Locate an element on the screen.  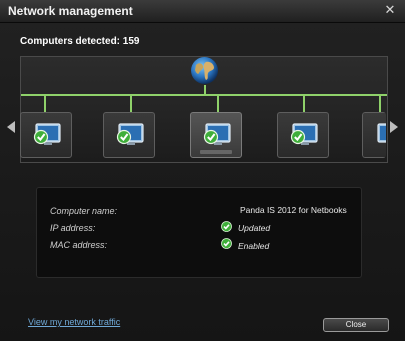
computer-name-label: Computer name: is located at coordinates (84, 211).